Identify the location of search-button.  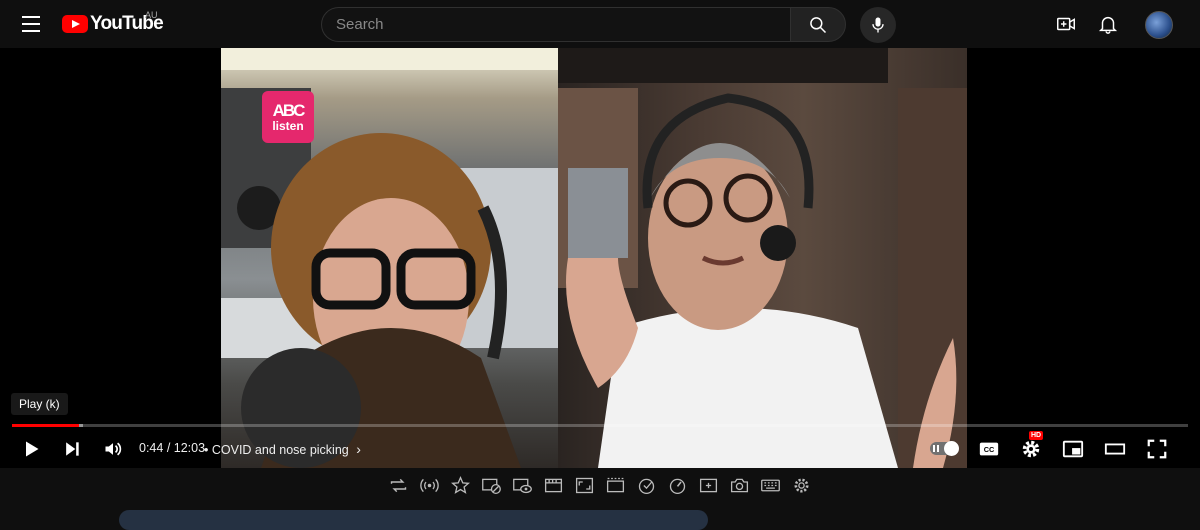
(818, 24).